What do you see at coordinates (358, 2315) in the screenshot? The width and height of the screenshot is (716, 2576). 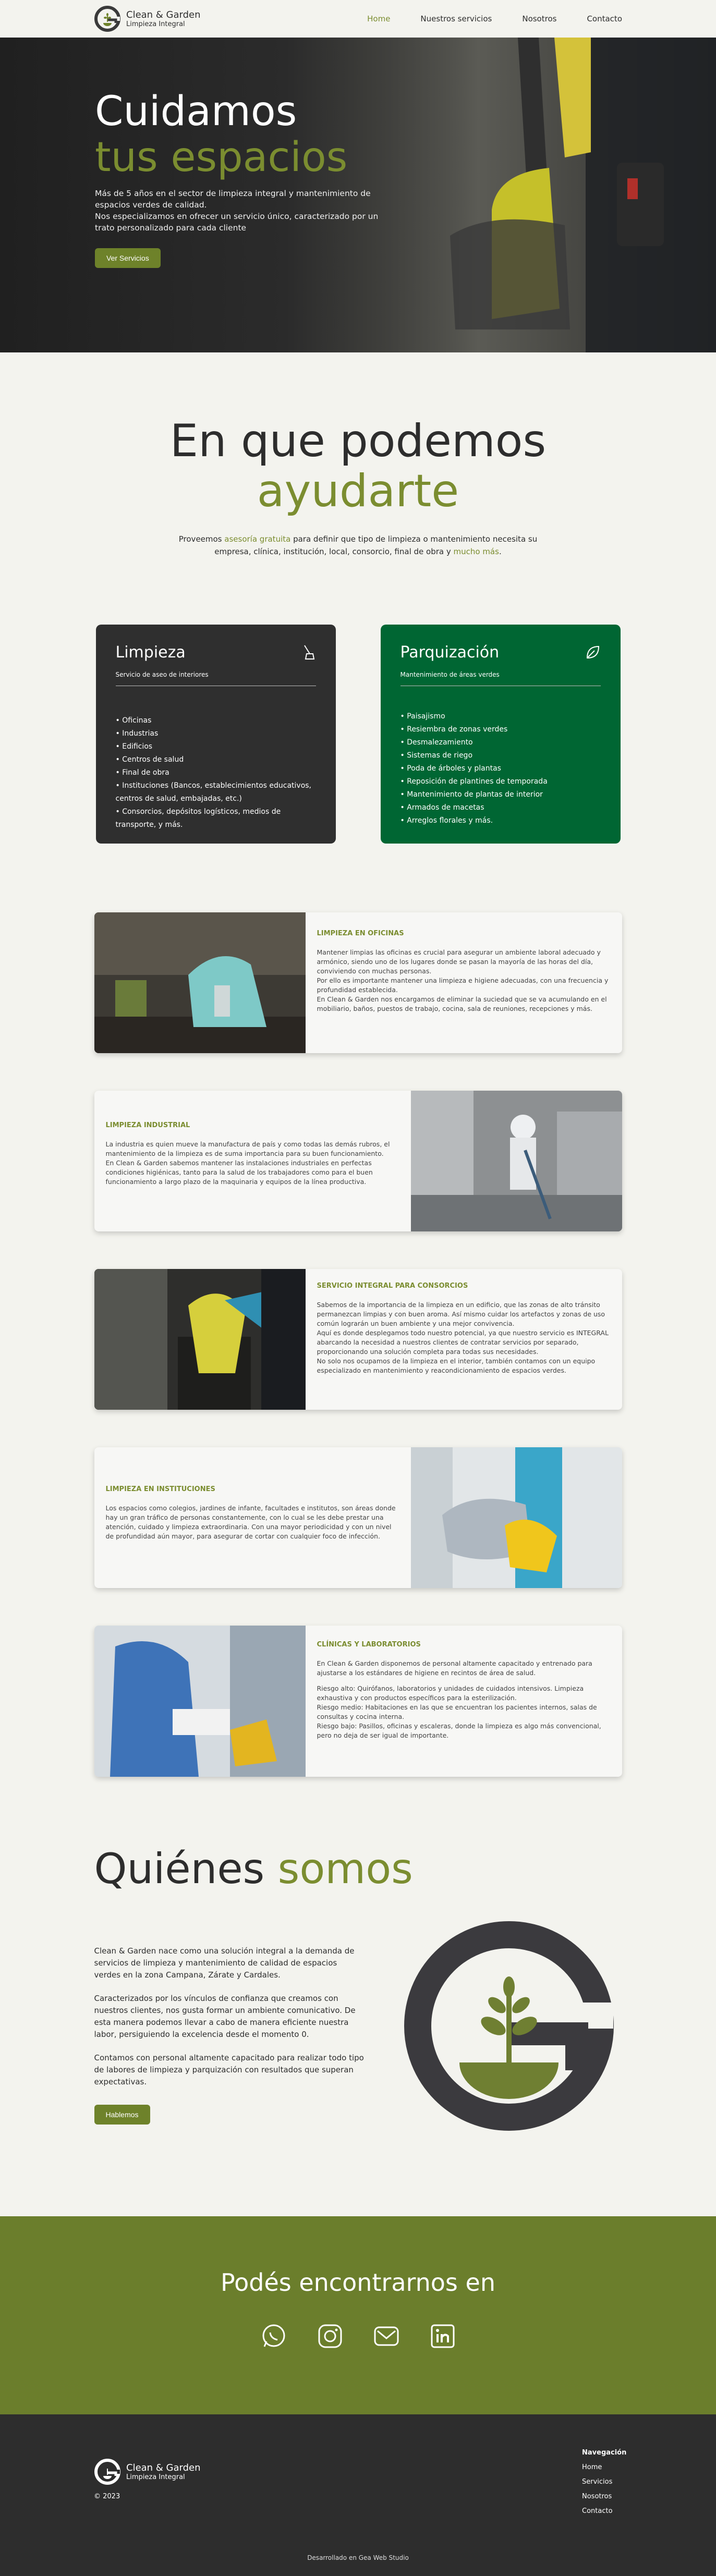 I see `contact-band: Podés encontrarnos en` at bounding box center [358, 2315].